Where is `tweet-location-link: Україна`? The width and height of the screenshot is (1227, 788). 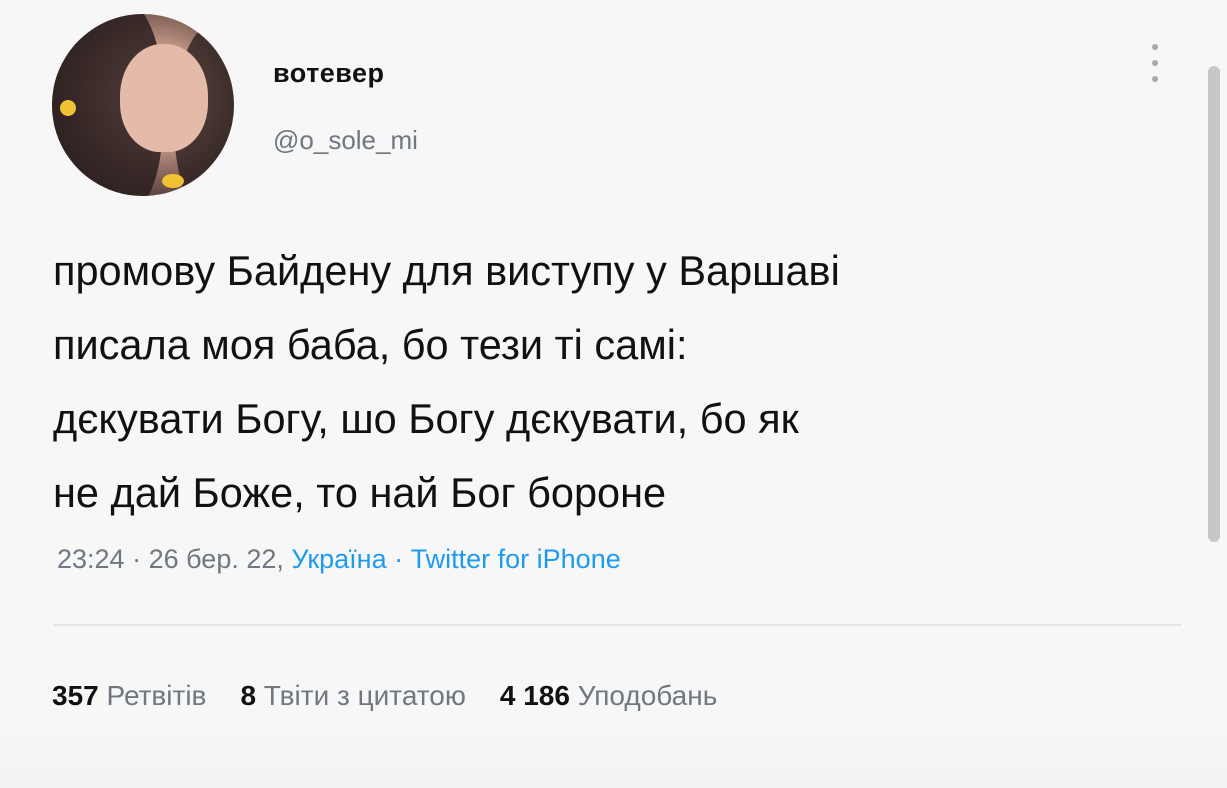 tweet-location-link: Україна is located at coordinates (338, 559).